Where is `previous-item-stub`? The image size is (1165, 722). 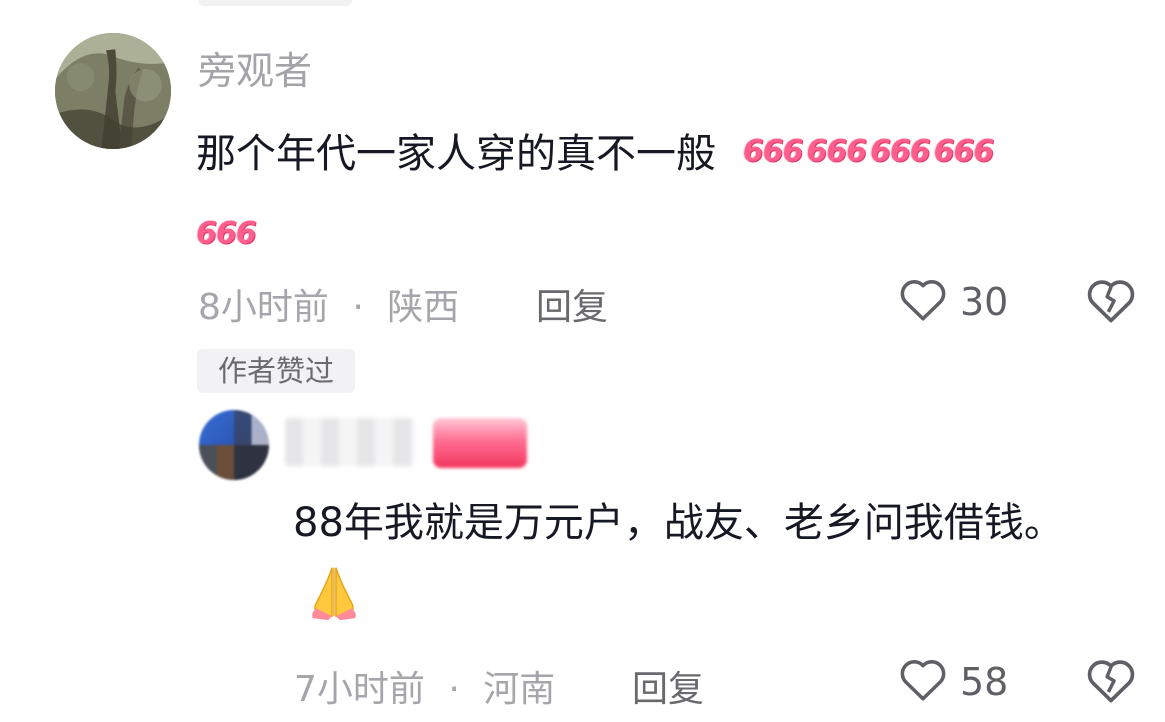
previous-item-stub is located at coordinates (275, 3).